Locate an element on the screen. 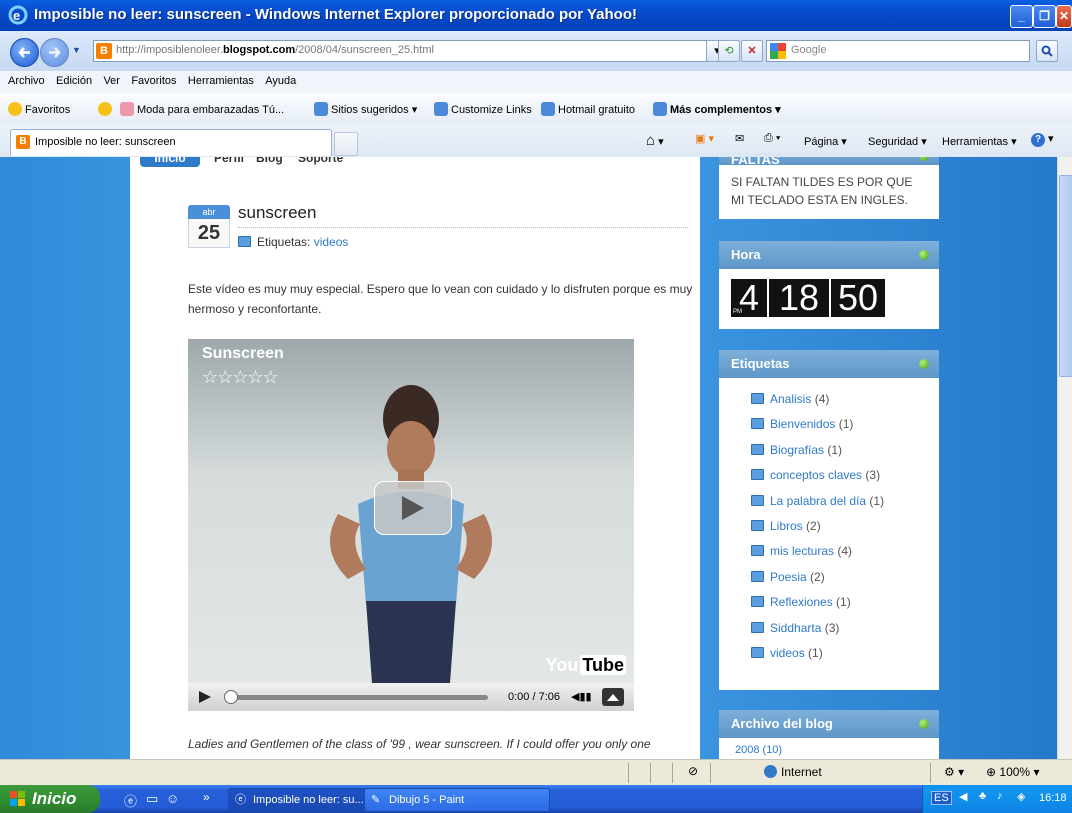 Image resolution: width=1072 pixels, height=813 pixels. restore-button: ❐ is located at coordinates (1044, 16).